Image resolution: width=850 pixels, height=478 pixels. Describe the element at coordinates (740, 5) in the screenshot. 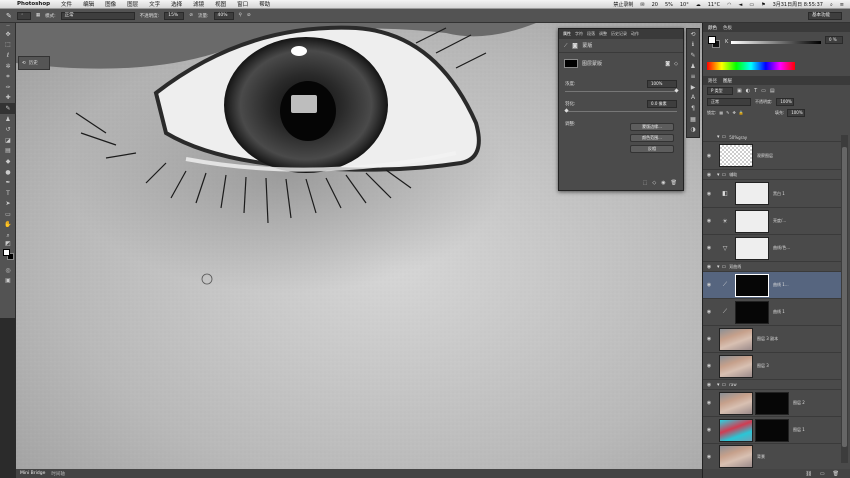

I see `volume-icon: ◄` at that location.